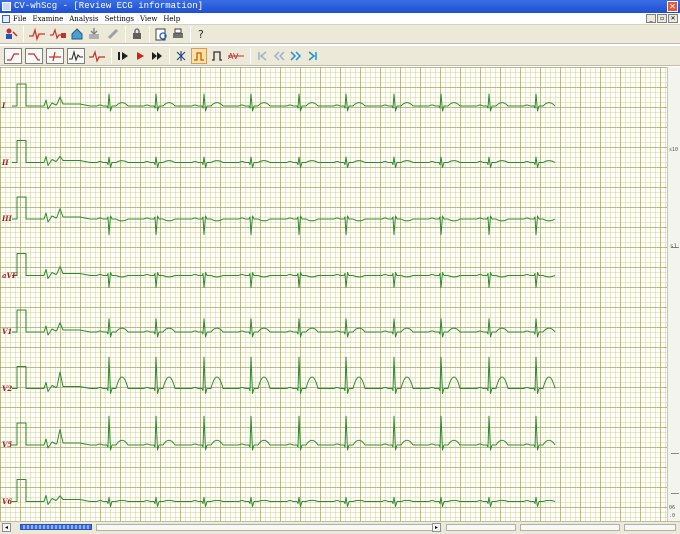 The height and width of the screenshot is (534, 680). What do you see at coordinates (284, 97) in the screenshot?
I see `ecg-lead-trace-i` at bounding box center [284, 97].